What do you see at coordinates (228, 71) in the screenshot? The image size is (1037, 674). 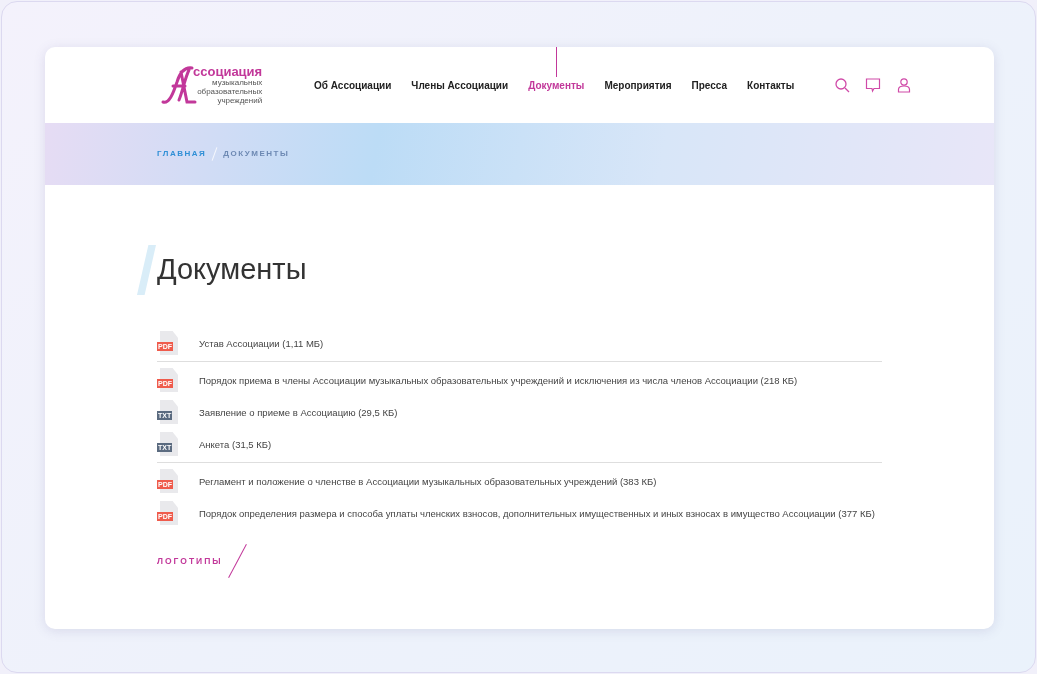 I see `logo-title: ссоциация` at bounding box center [228, 71].